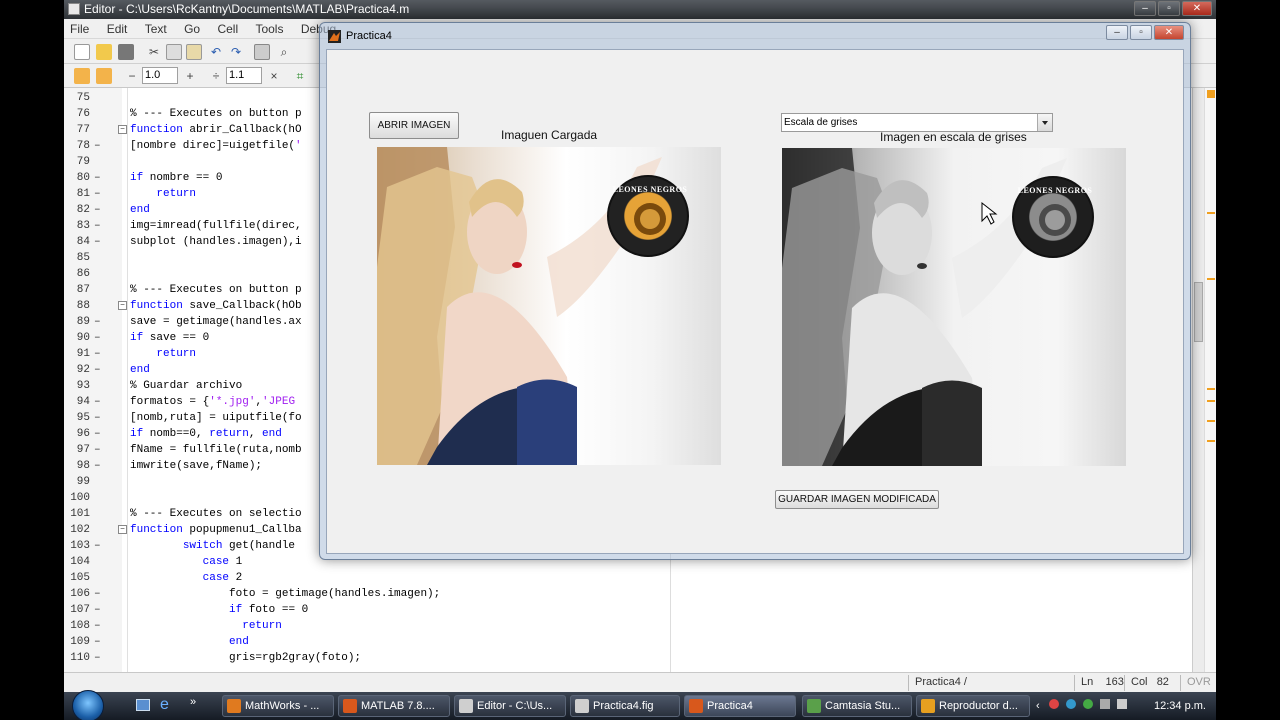 Image resolution: width=1280 pixels, height=720 pixels. I want to click on editor-vertical-scrollbar, so click(1198, 380).